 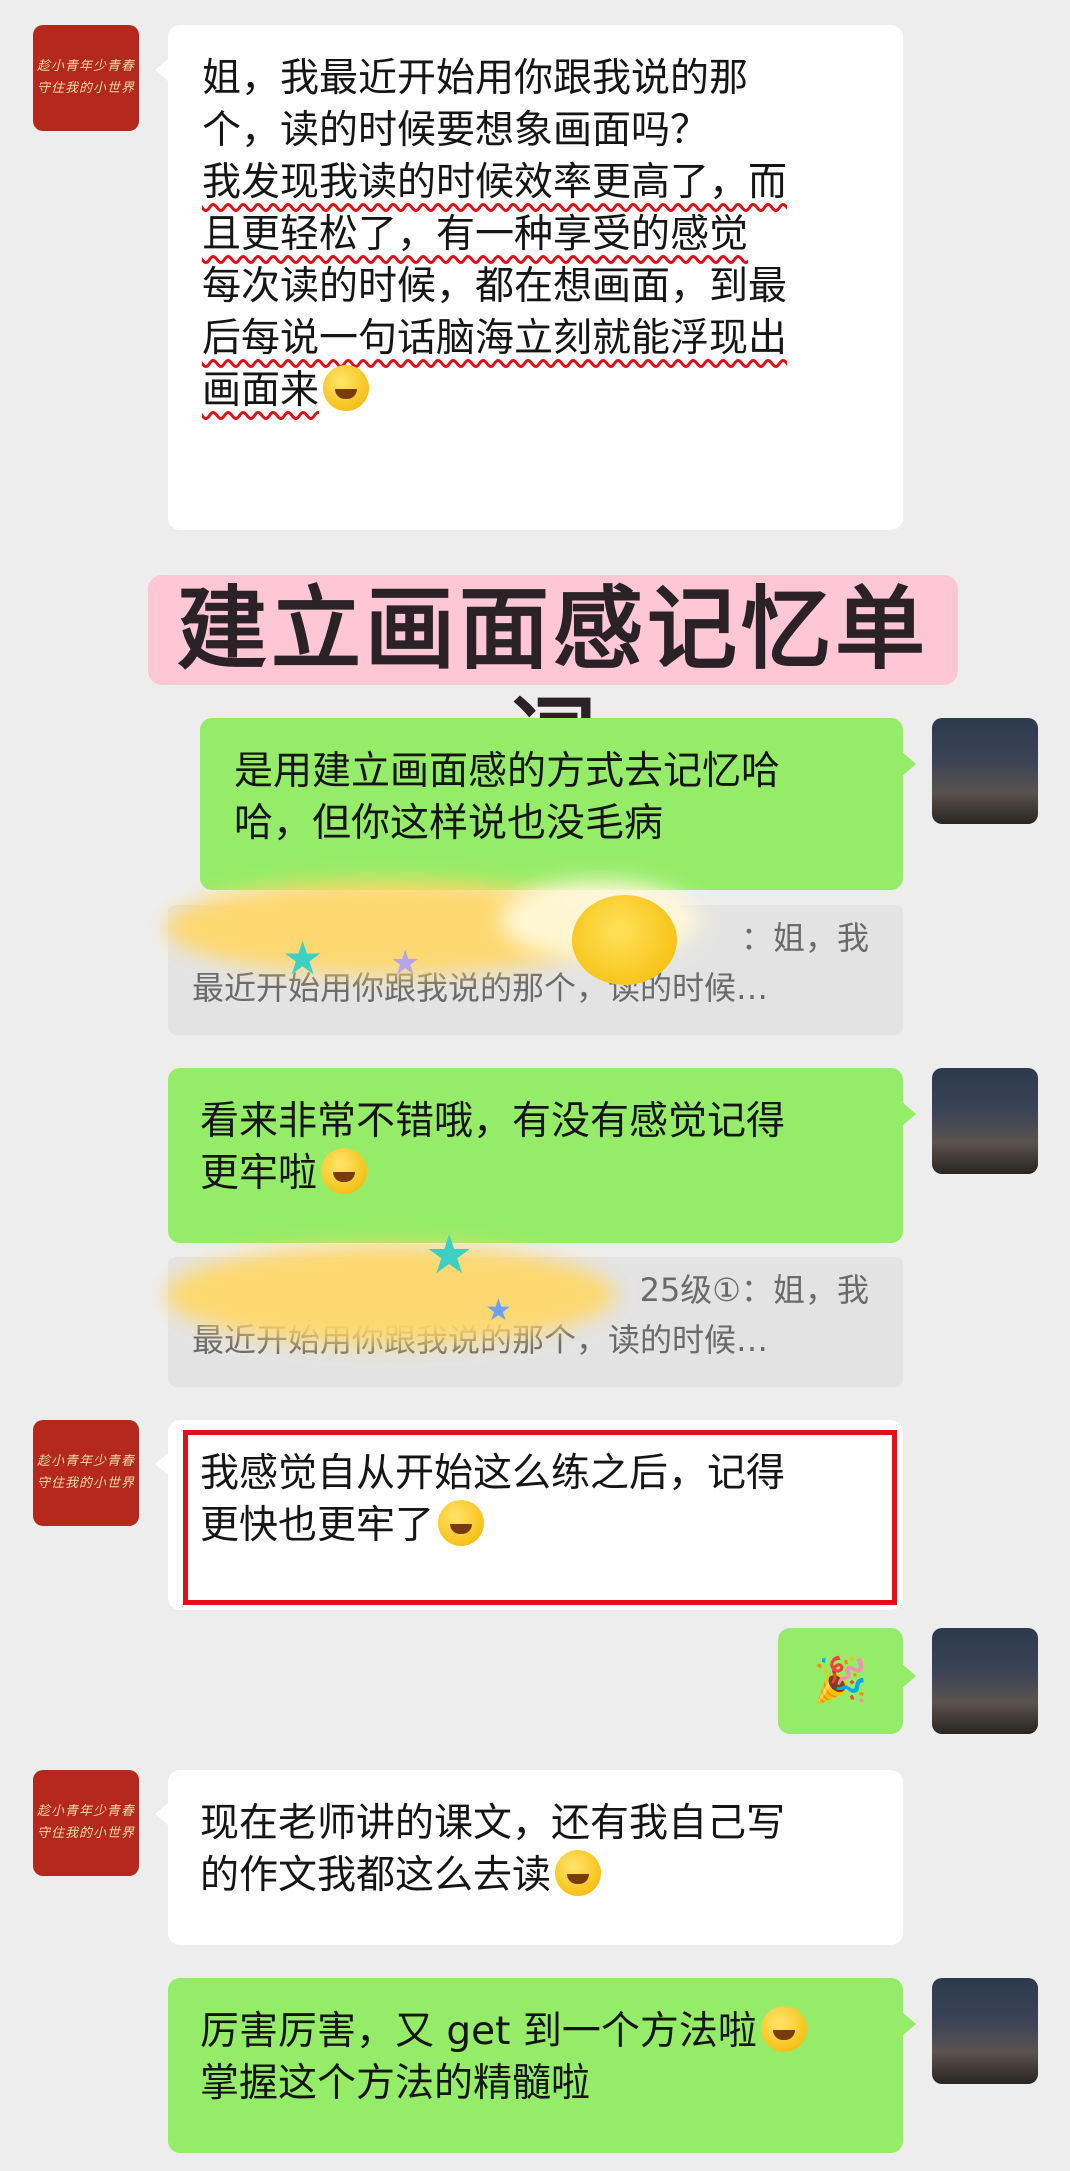 I want to click on message-text: 后每说一句话脑海立刻就能浮现出, so click(x=495, y=338).